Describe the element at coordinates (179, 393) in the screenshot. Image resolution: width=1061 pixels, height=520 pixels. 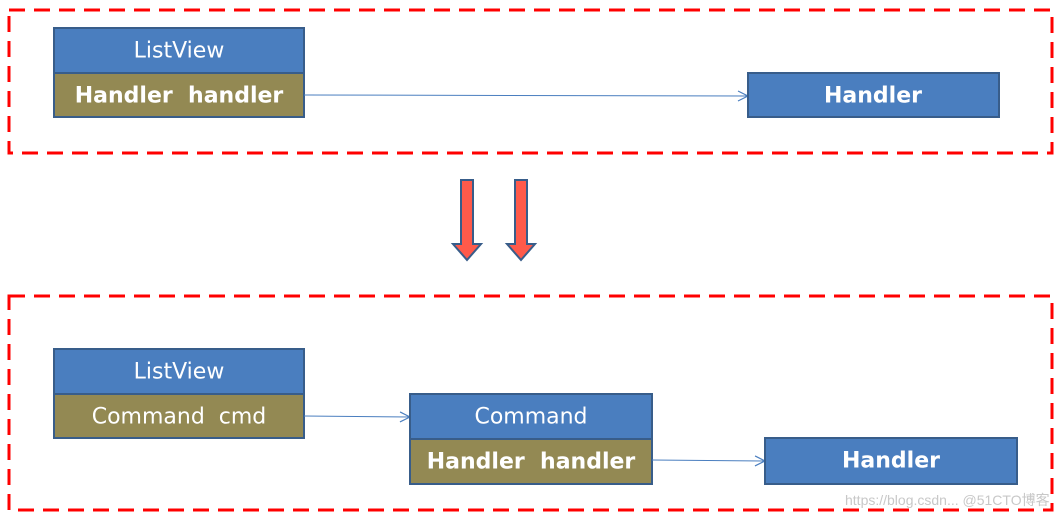
I see `after-listview-box: ListView Command cmd` at that location.